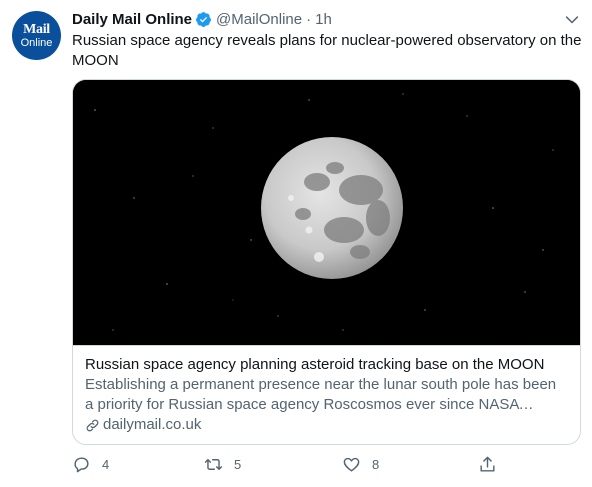 This screenshot has width=592, height=487. I want to click on card-domain: dailymail.co.uk, so click(326, 425).